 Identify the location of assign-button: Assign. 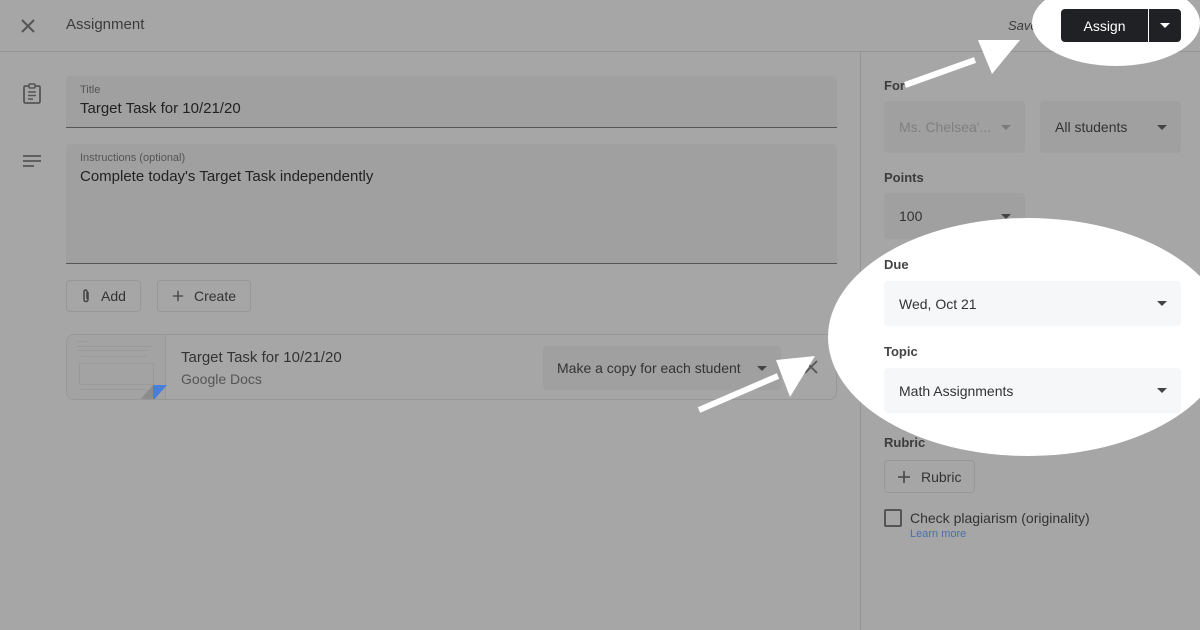
(1104, 25).